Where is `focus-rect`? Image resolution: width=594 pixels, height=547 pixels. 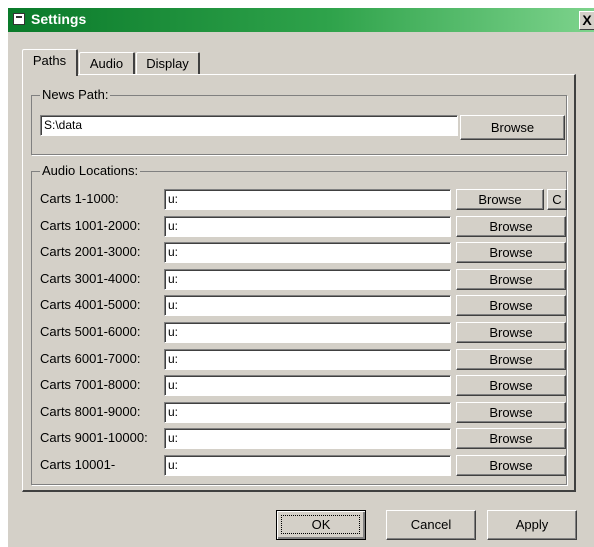 focus-rect is located at coordinates (320, 524).